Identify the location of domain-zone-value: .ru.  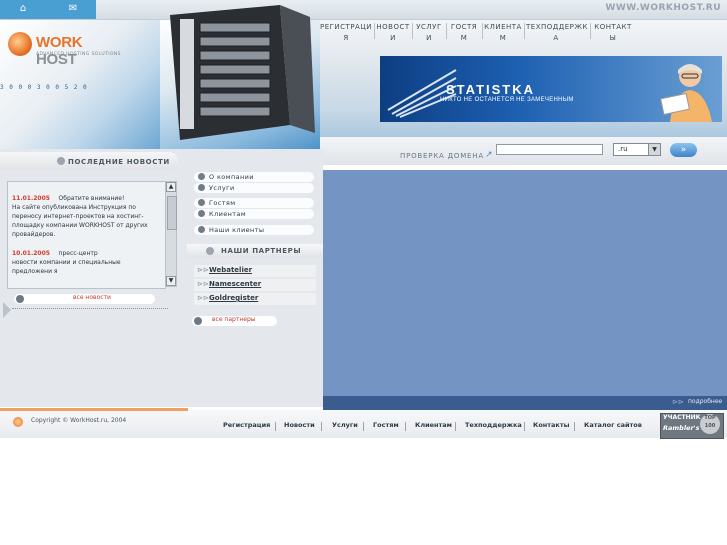
(623, 149).